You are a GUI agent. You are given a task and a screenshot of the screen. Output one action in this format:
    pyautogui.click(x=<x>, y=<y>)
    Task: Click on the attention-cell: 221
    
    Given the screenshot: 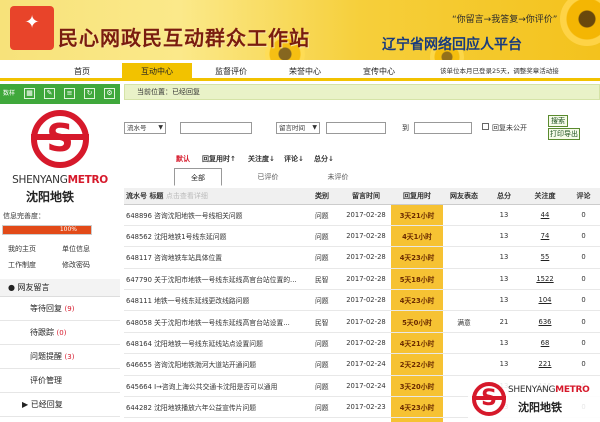 What is the action you would take?
    pyautogui.click(x=545, y=364)
    